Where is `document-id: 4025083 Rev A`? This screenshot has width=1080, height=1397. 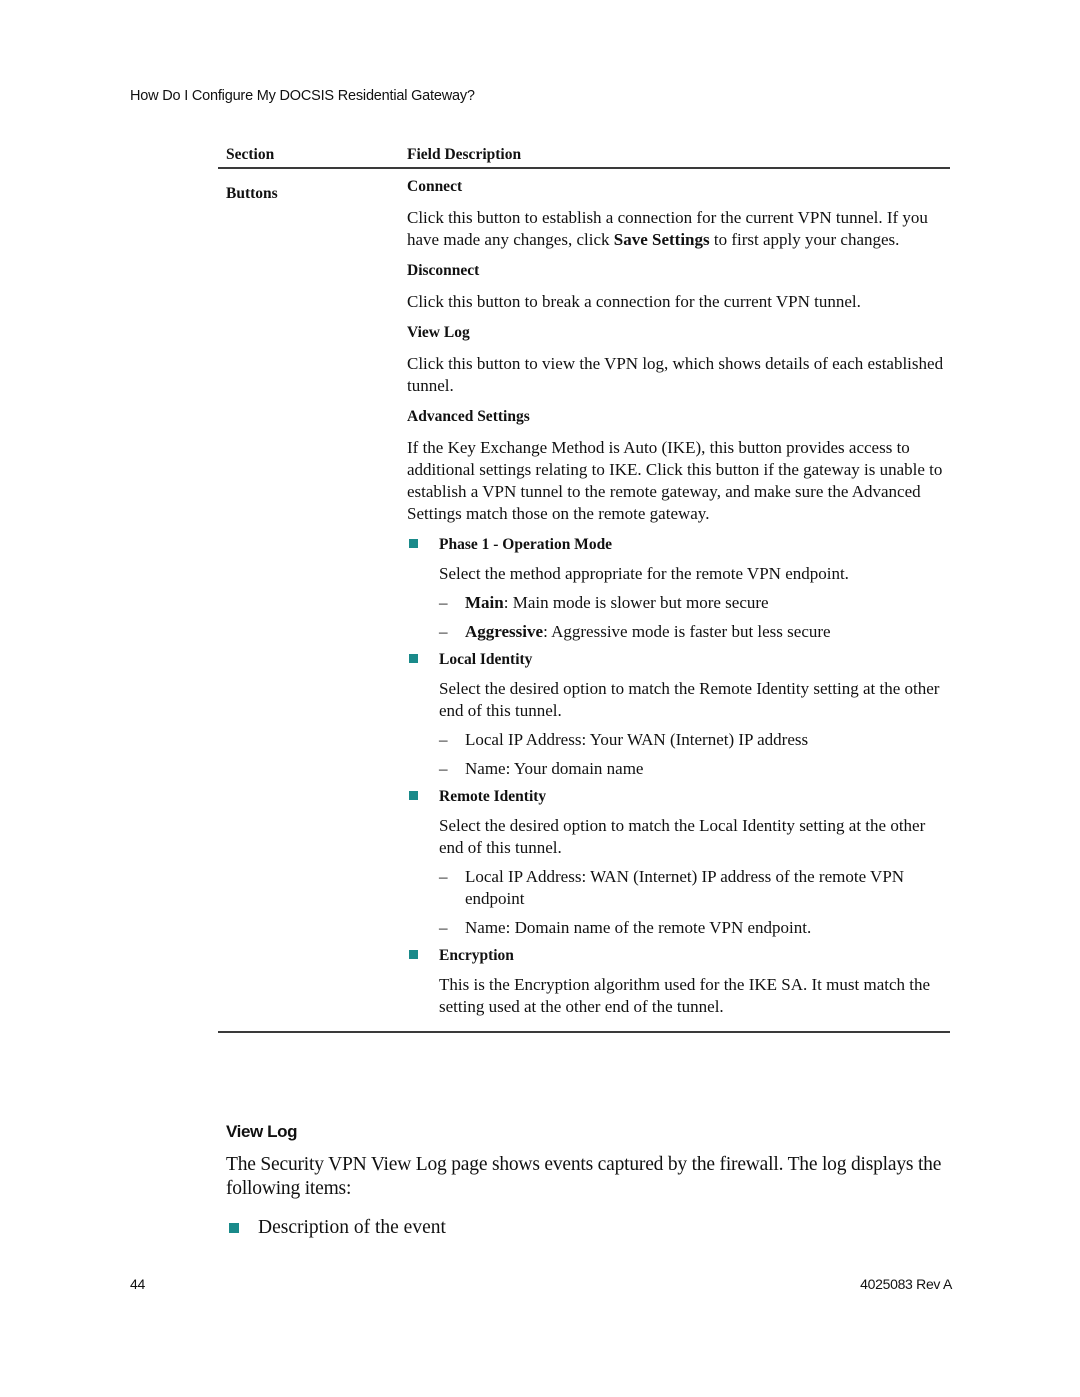 document-id: 4025083 Rev A is located at coordinates (906, 1284).